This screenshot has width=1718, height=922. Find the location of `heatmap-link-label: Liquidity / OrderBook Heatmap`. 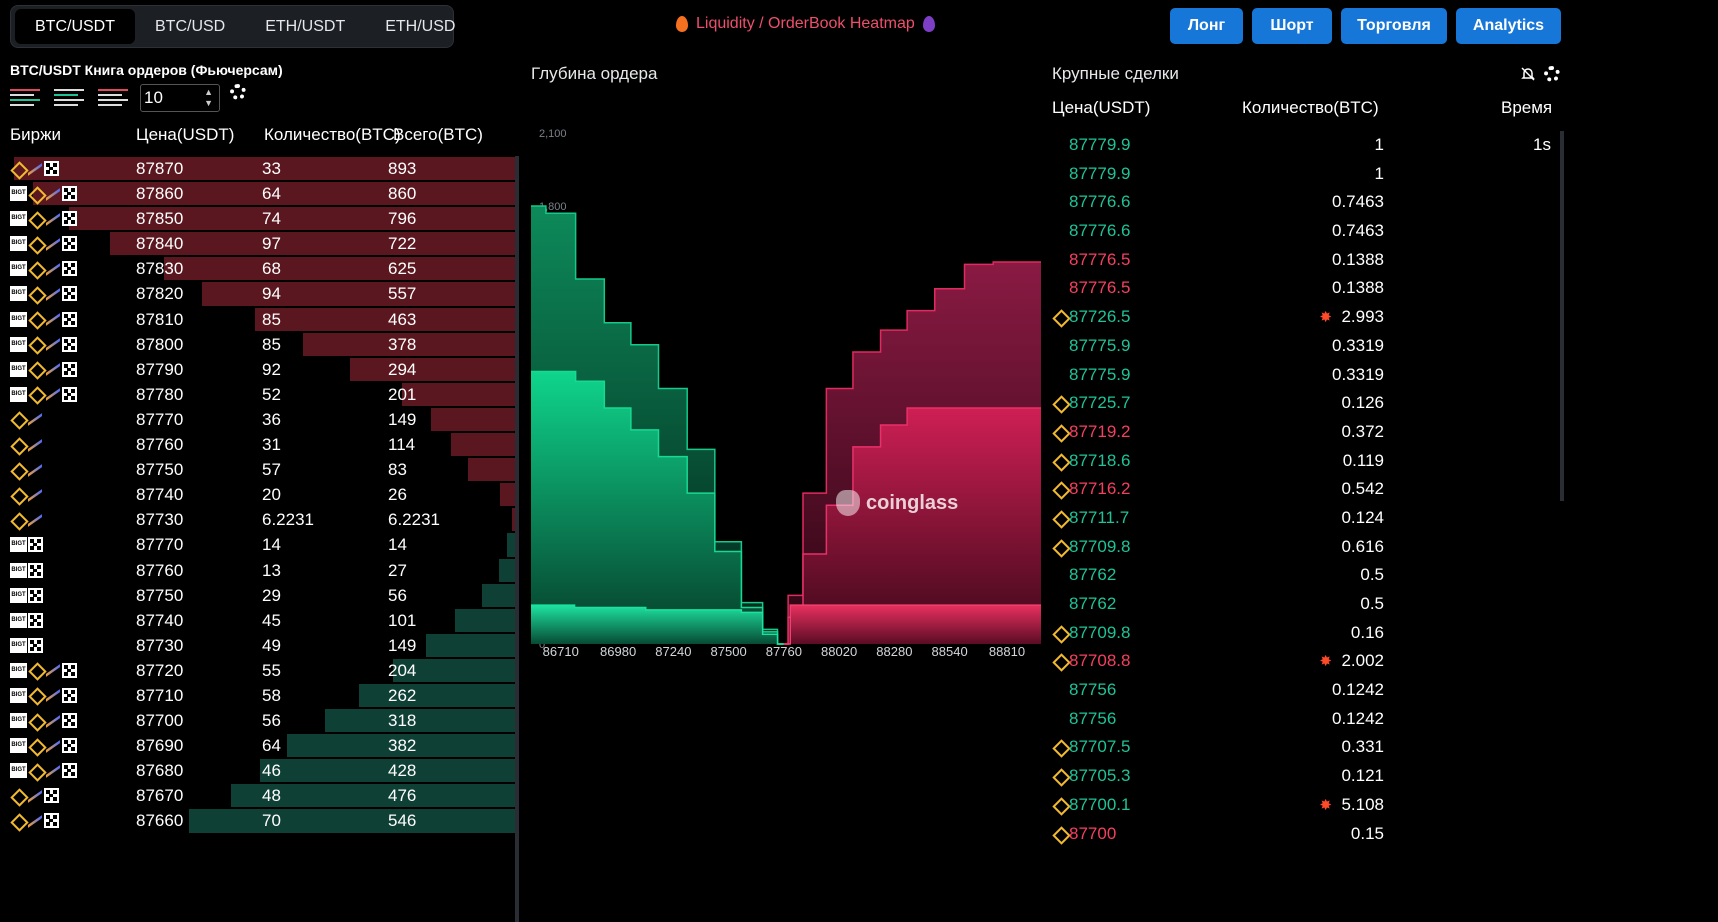

heatmap-link-label: Liquidity / OrderBook Heatmap is located at coordinates (805, 23).